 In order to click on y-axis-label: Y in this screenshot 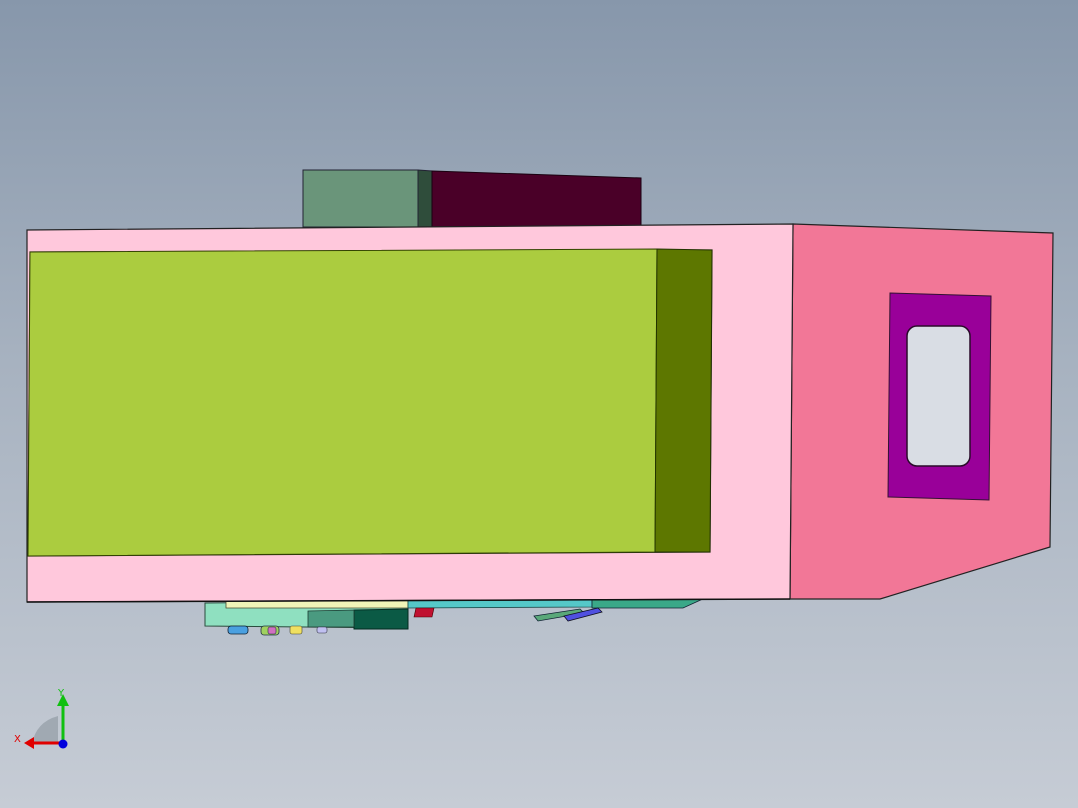, I will do `click(61, 693)`.